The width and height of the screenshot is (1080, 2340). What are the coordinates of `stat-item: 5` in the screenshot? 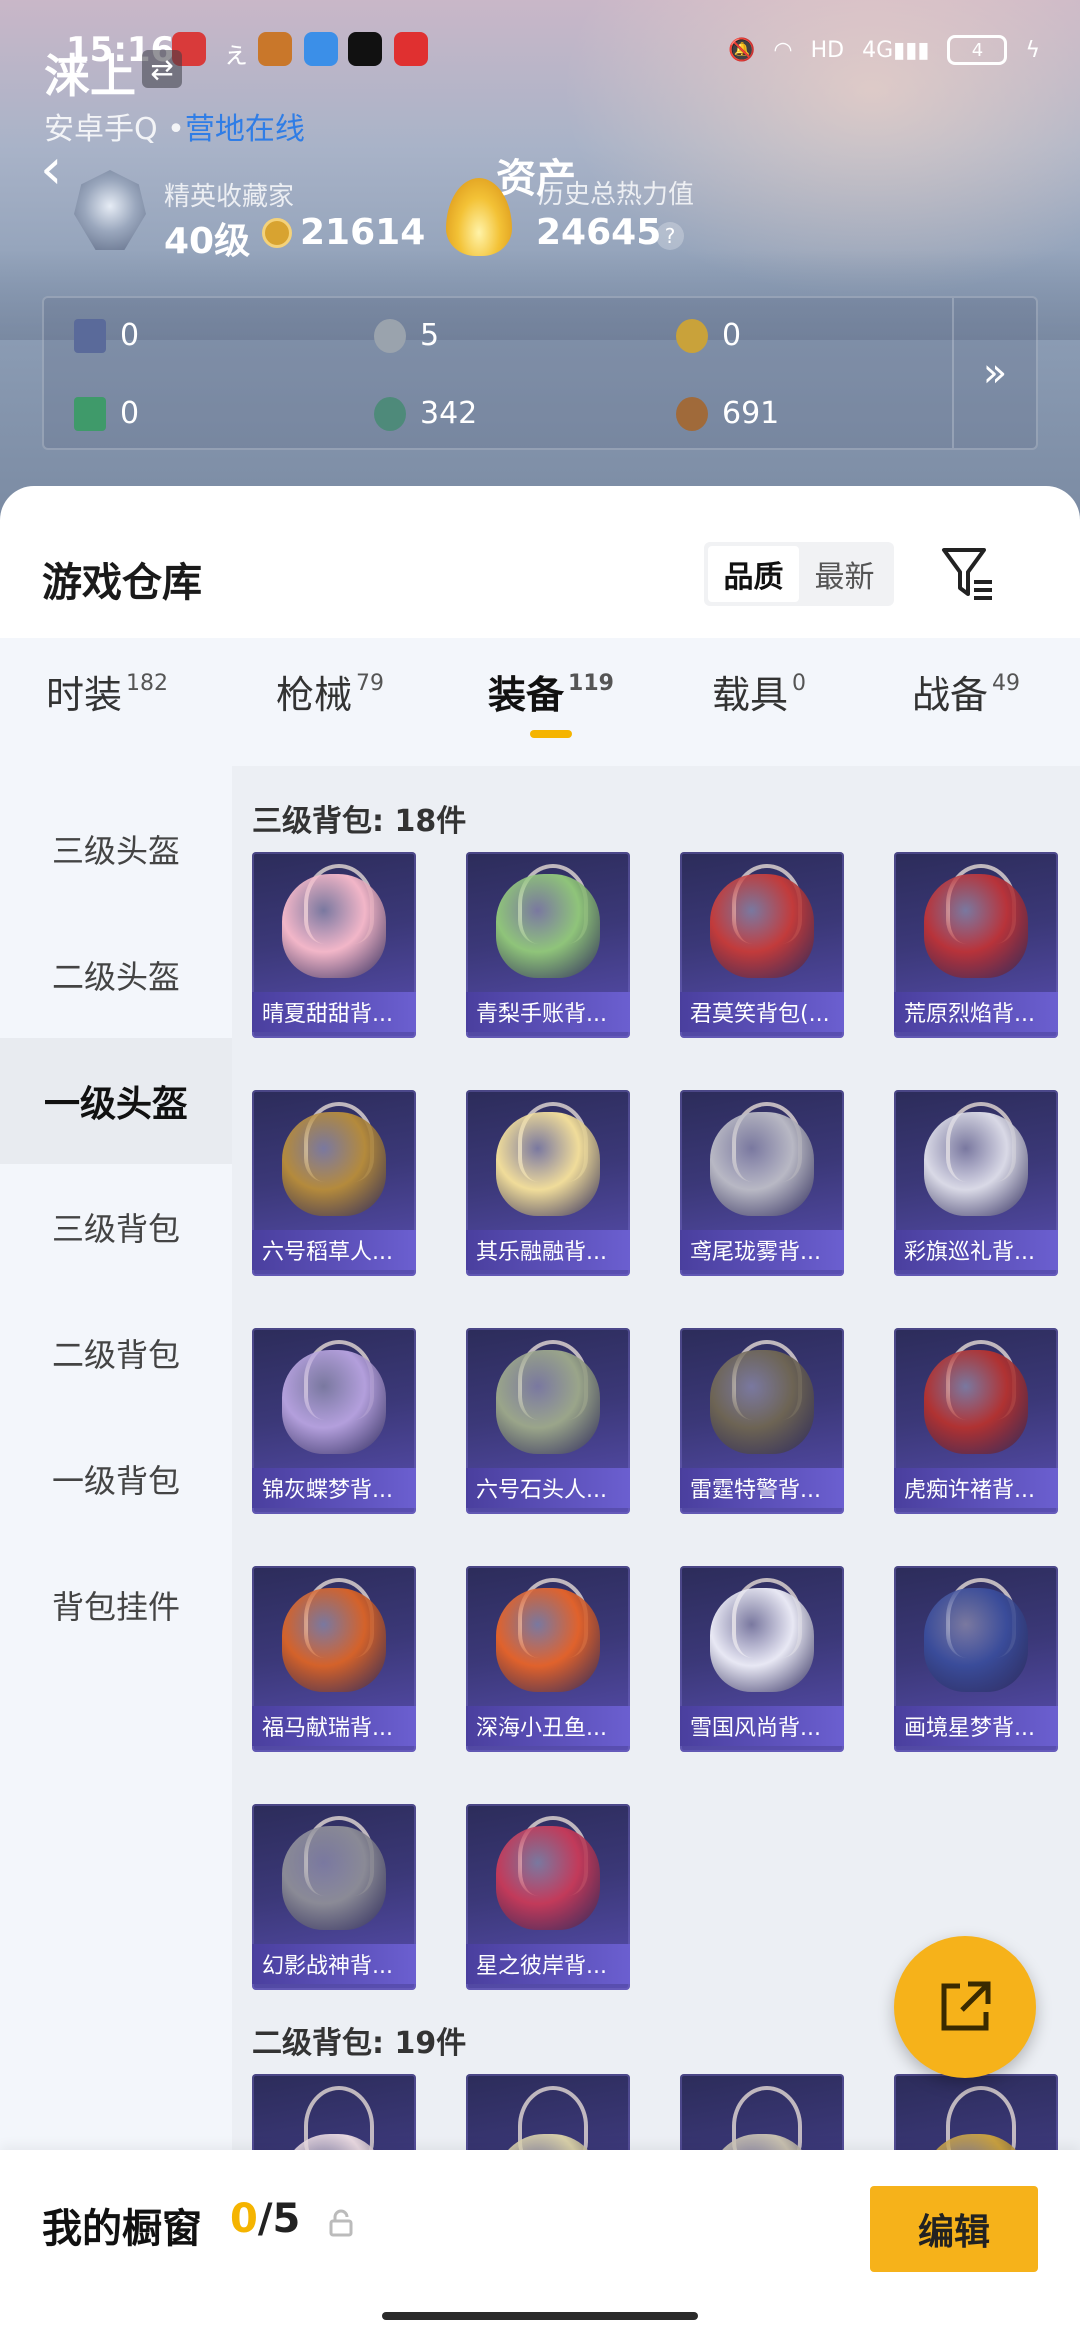 It's located at (406, 335).